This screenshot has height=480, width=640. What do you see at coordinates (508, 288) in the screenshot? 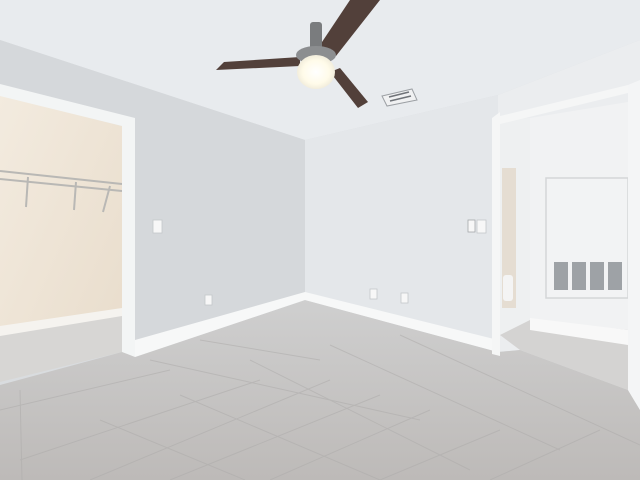
I see `toilet` at bounding box center [508, 288].